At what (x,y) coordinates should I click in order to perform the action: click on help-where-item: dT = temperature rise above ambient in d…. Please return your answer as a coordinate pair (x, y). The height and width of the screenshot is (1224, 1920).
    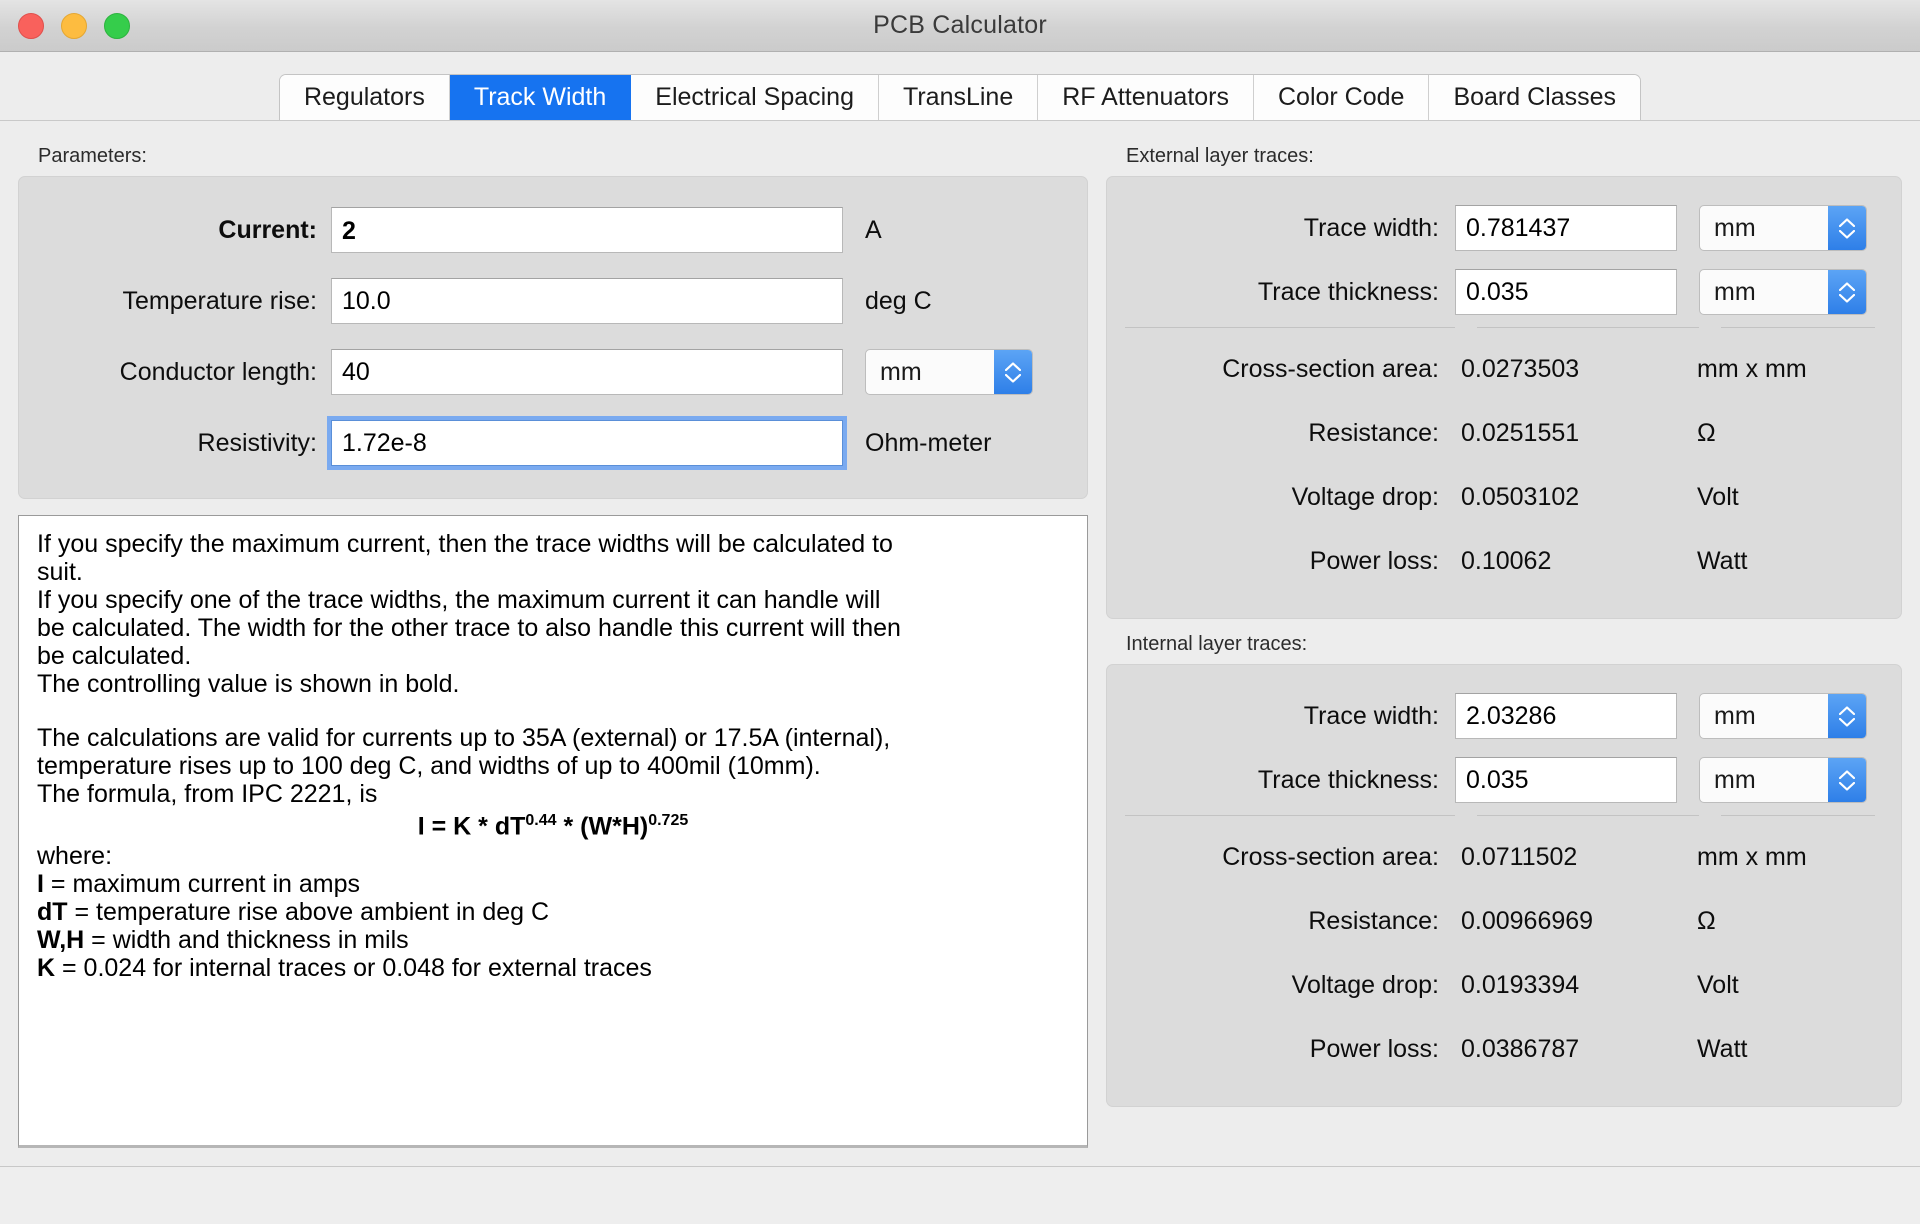
    Looking at the image, I should click on (553, 912).